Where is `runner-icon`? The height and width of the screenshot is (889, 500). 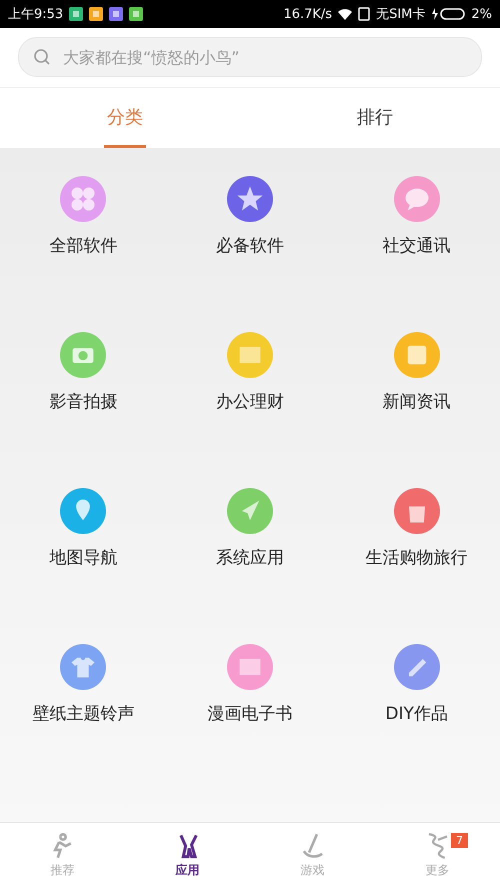 runner-icon is located at coordinates (63, 846).